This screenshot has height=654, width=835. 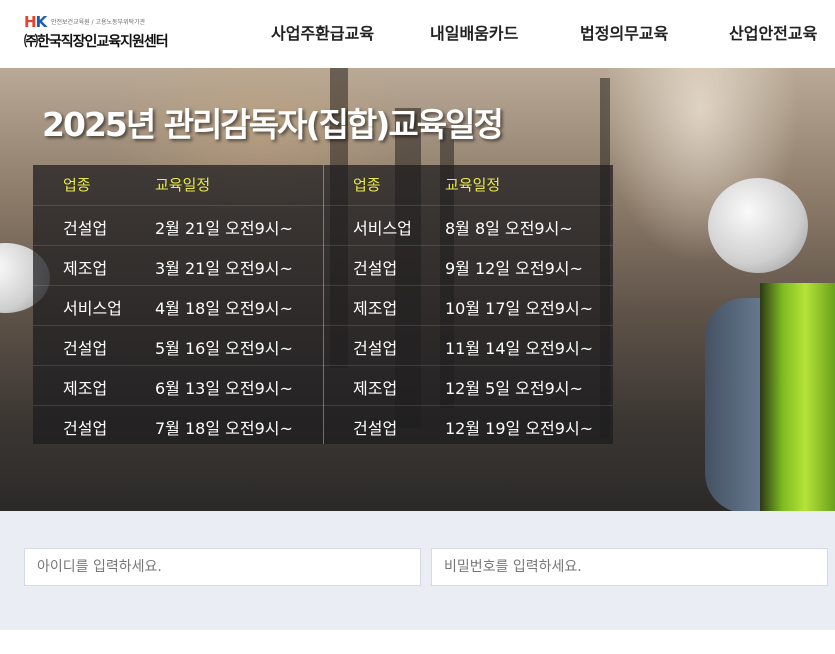 I want to click on schedule-cell: 10월 17일 오전9시~, so click(x=519, y=308).